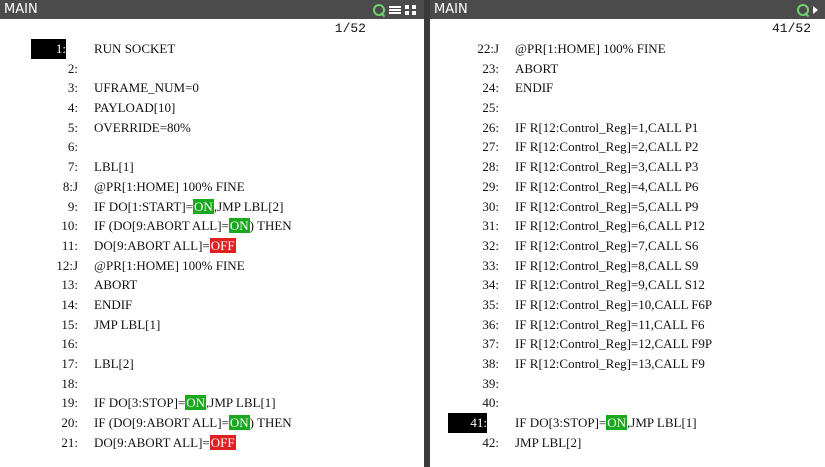  What do you see at coordinates (212, 108) in the screenshot?
I see `program-line: 4: PAYLOAD[10]` at bounding box center [212, 108].